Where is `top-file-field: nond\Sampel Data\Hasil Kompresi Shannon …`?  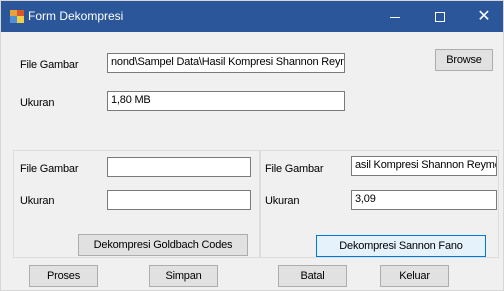
top-file-field: nond\Sampel Data\Hasil Kompresi Shannon … is located at coordinates (226, 63).